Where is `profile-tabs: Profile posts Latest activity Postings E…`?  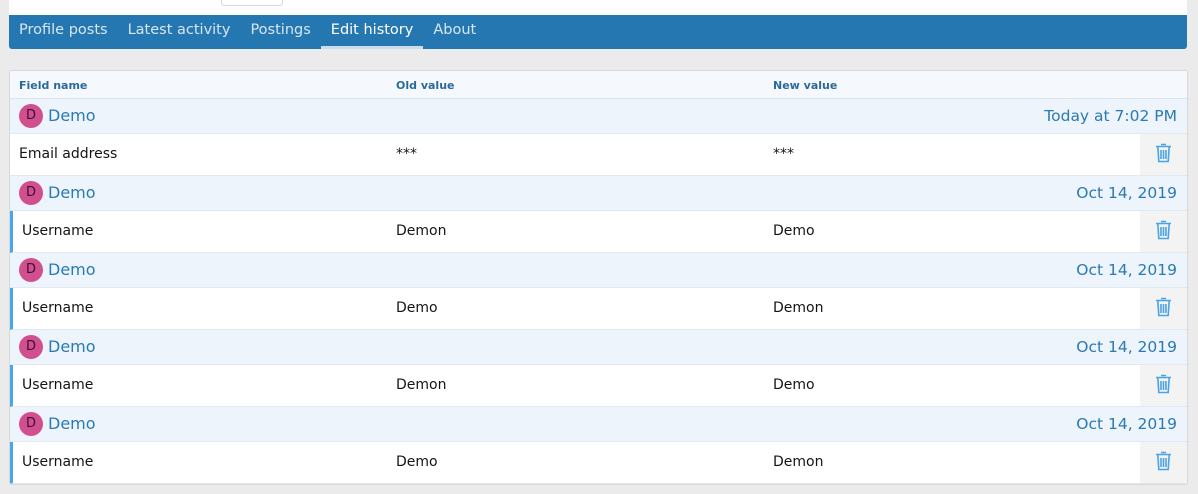
profile-tabs: Profile posts Latest activity Postings E… is located at coordinates (598, 32).